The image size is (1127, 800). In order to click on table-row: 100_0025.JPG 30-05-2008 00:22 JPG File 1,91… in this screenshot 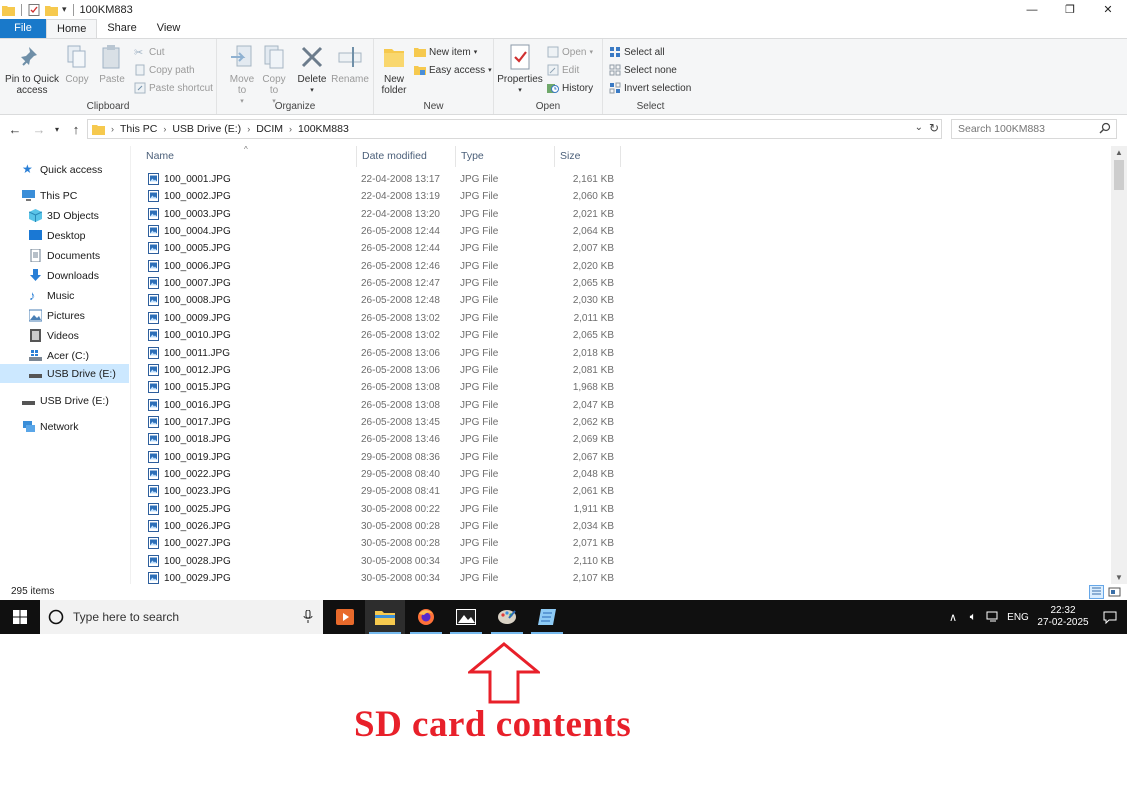, I will do `click(376, 509)`.